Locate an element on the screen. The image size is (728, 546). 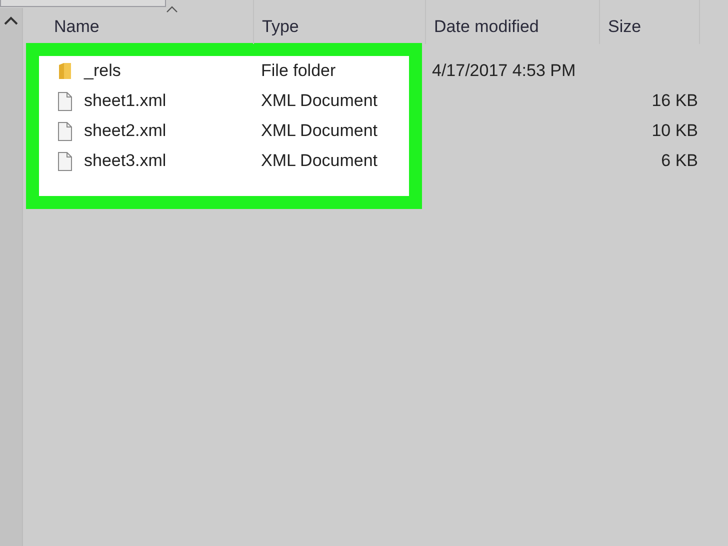
column-header: Size is located at coordinates (625, 27).